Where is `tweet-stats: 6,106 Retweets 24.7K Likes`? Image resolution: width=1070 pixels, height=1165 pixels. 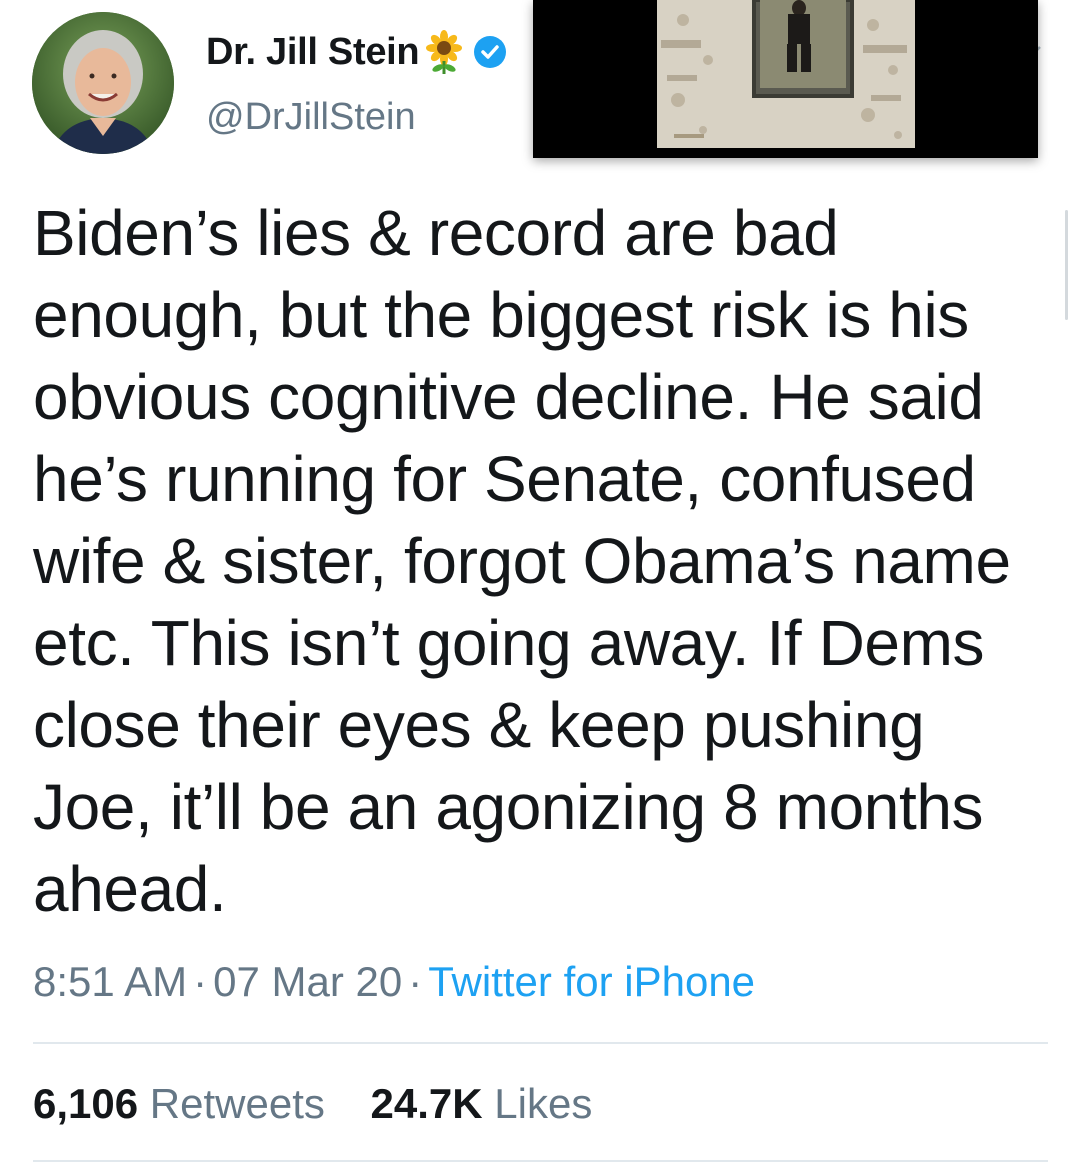
tweet-stats: 6,106 Retweets 24.7K Likes is located at coordinates (329, 1104).